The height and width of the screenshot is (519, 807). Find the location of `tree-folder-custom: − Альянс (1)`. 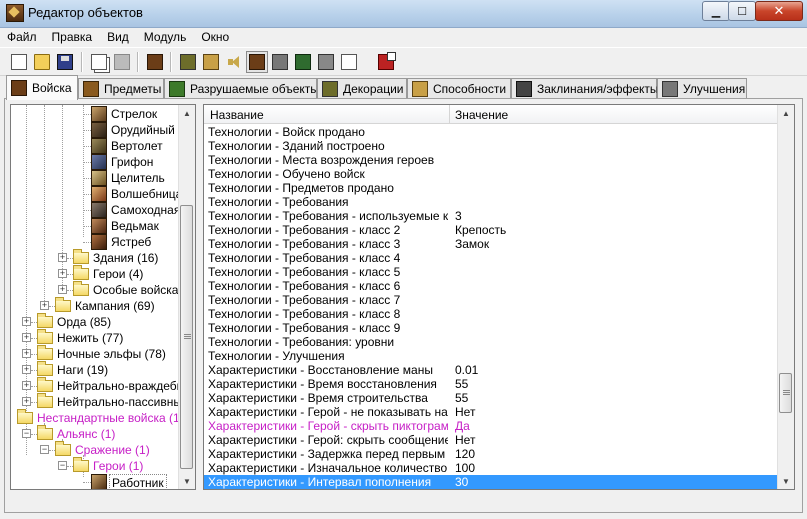

tree-folder-custom: − Альянс (1) is located at coordinates (95, 433).